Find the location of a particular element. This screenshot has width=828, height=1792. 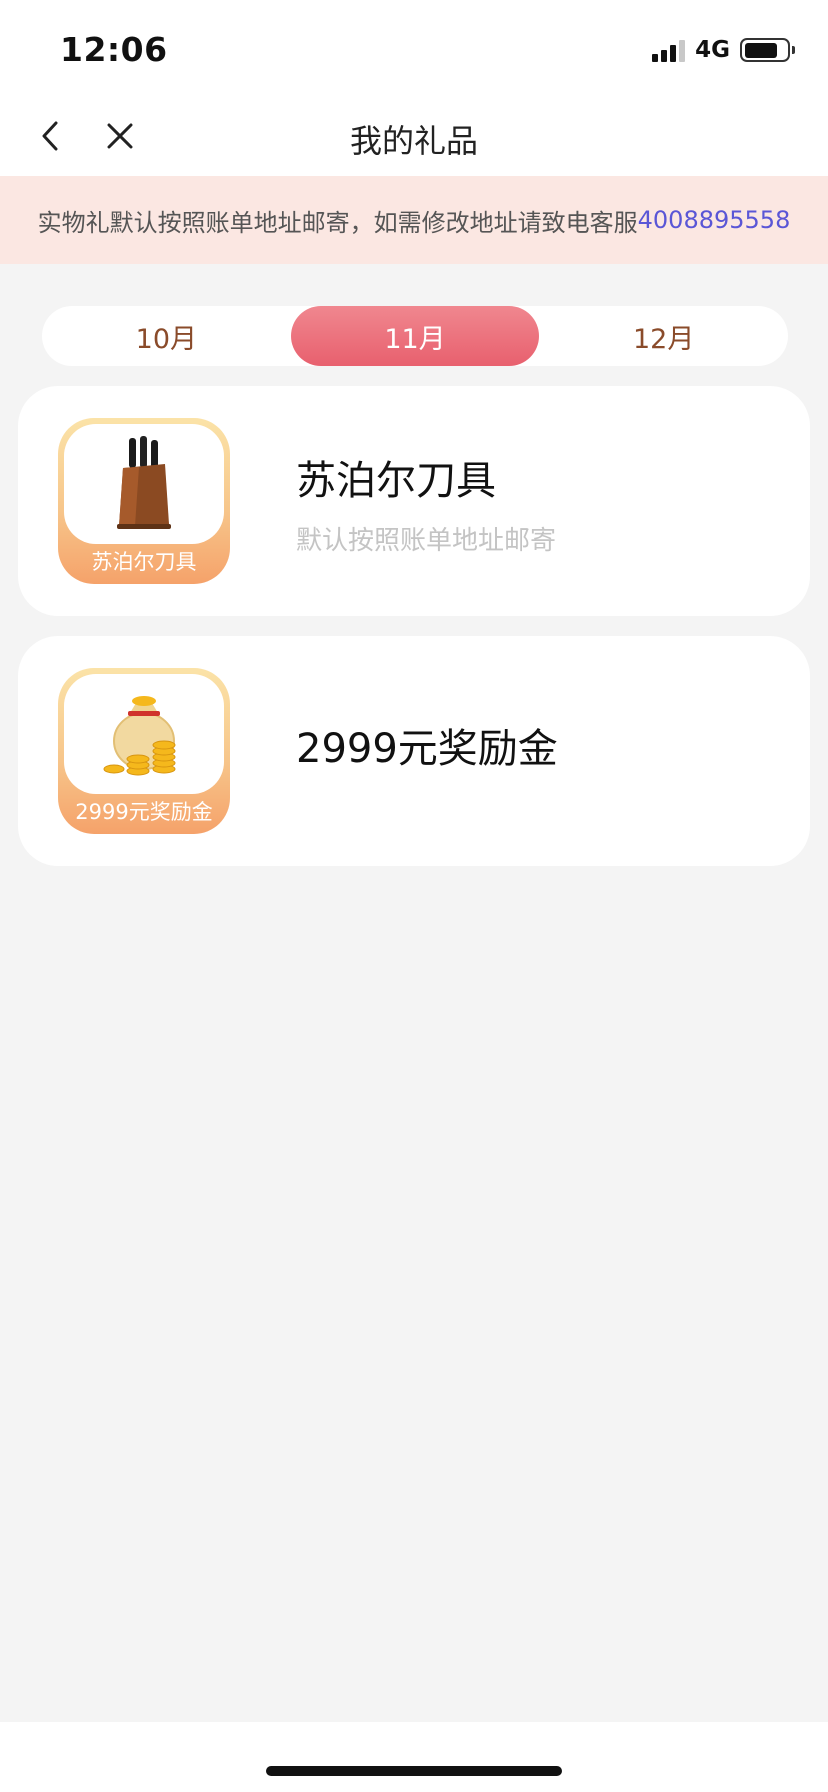

home-indicator is located at coordinates (414, 1771).